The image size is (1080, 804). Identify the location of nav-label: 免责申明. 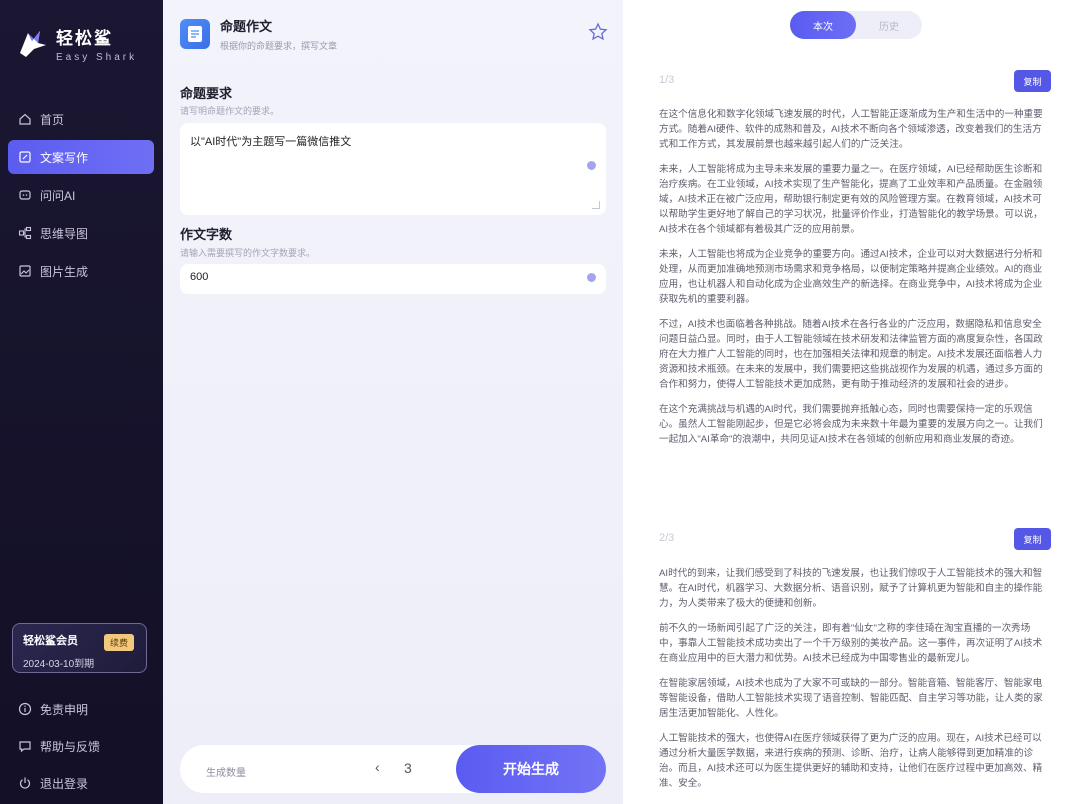
(64, 709).